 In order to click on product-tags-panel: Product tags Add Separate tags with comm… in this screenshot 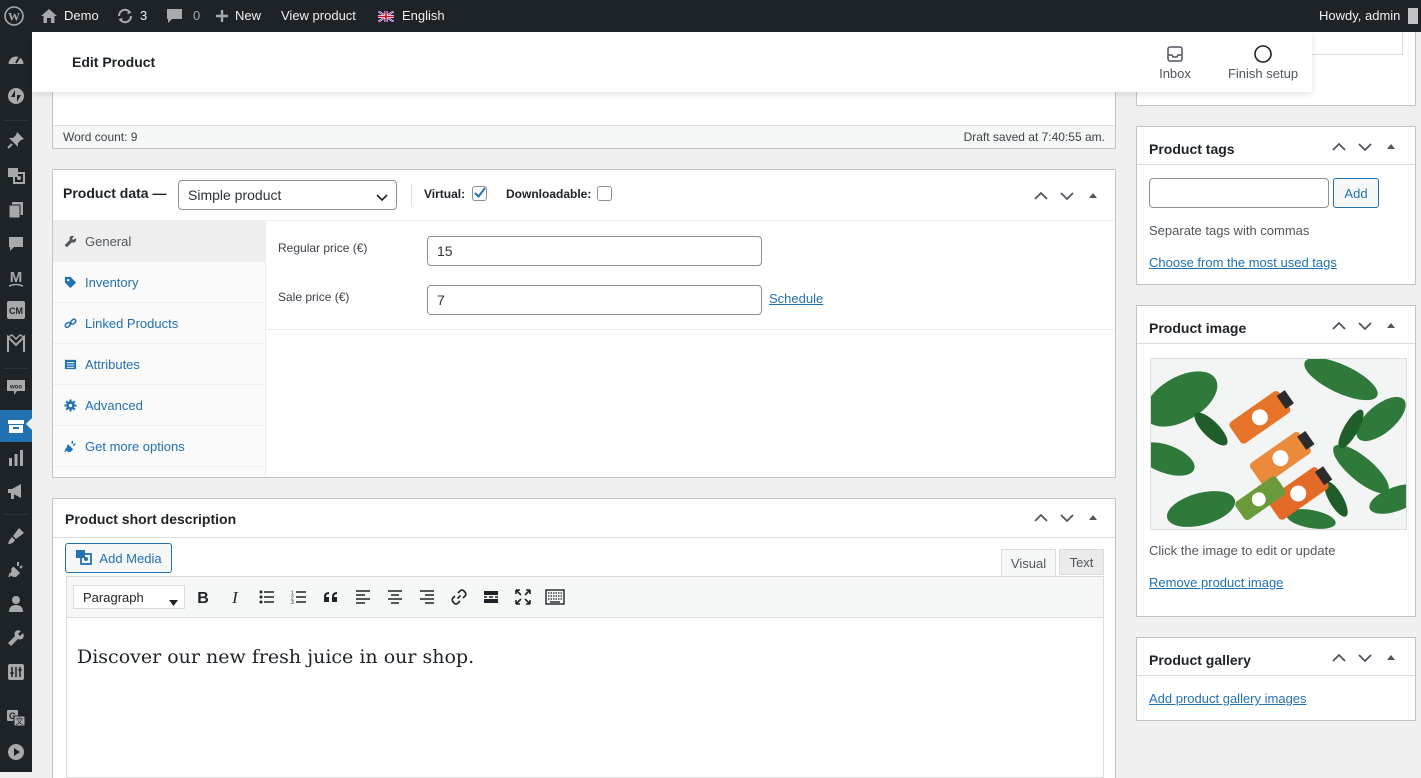, I will do `click(1276, 205)`.